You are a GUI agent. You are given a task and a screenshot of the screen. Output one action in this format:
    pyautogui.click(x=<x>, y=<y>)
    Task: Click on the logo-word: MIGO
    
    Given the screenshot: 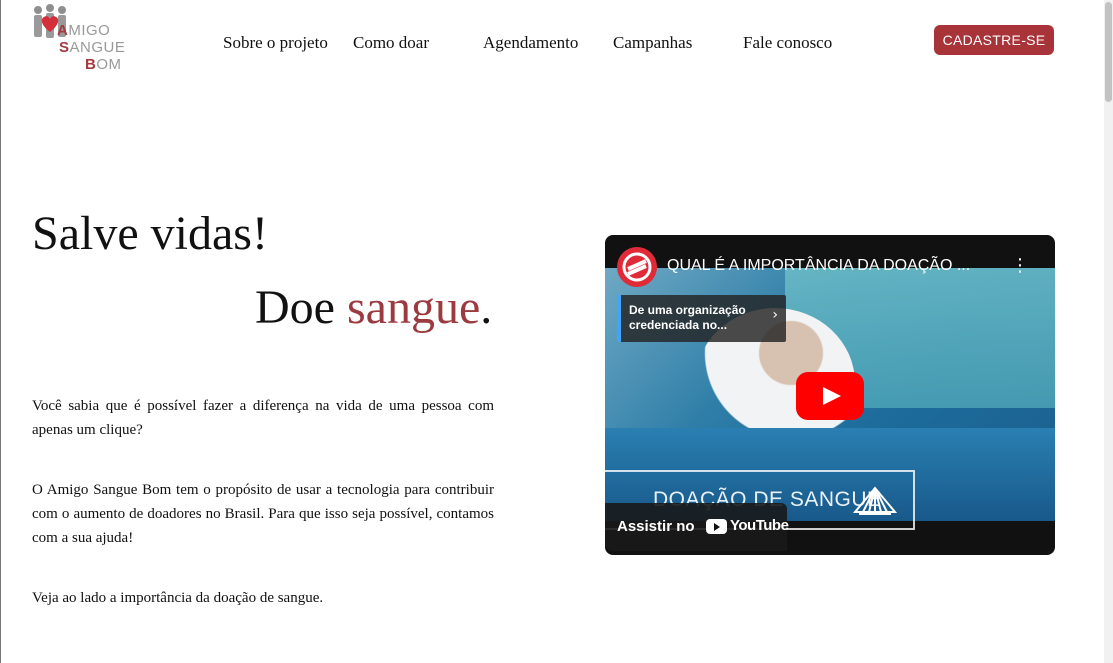 What is the action you would take?
    pyautogui.click(x=89, y=30)
    